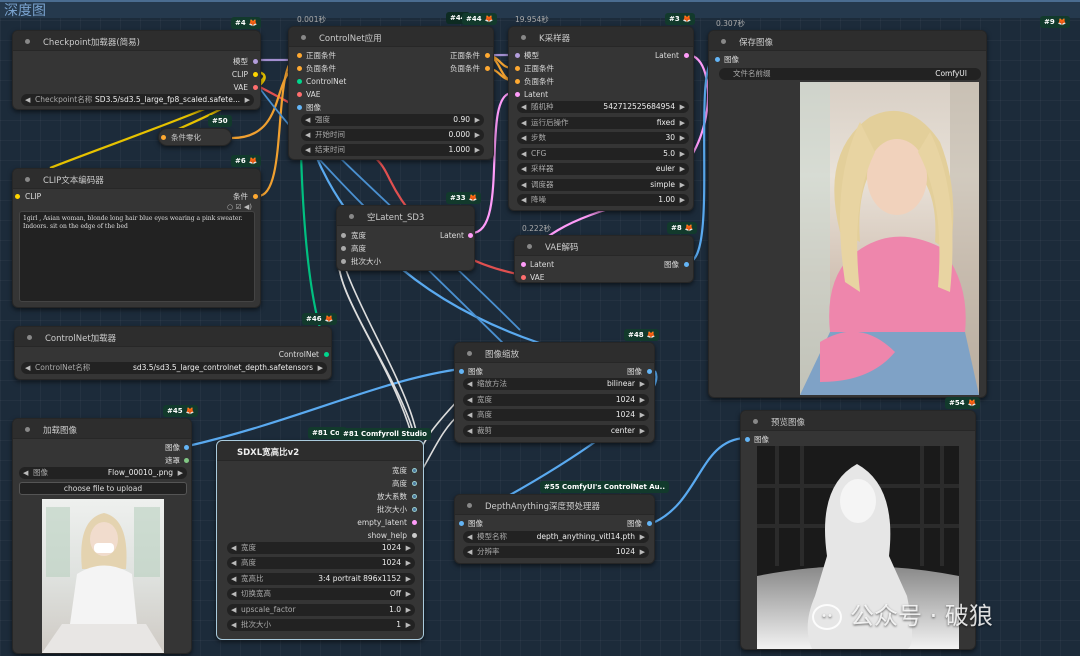  What do you see at coordinates (321, 625) in the screenshot?
I see `batch-size-number: ◀ 批次大小 1 ▶` at bounding box center [321, 625].